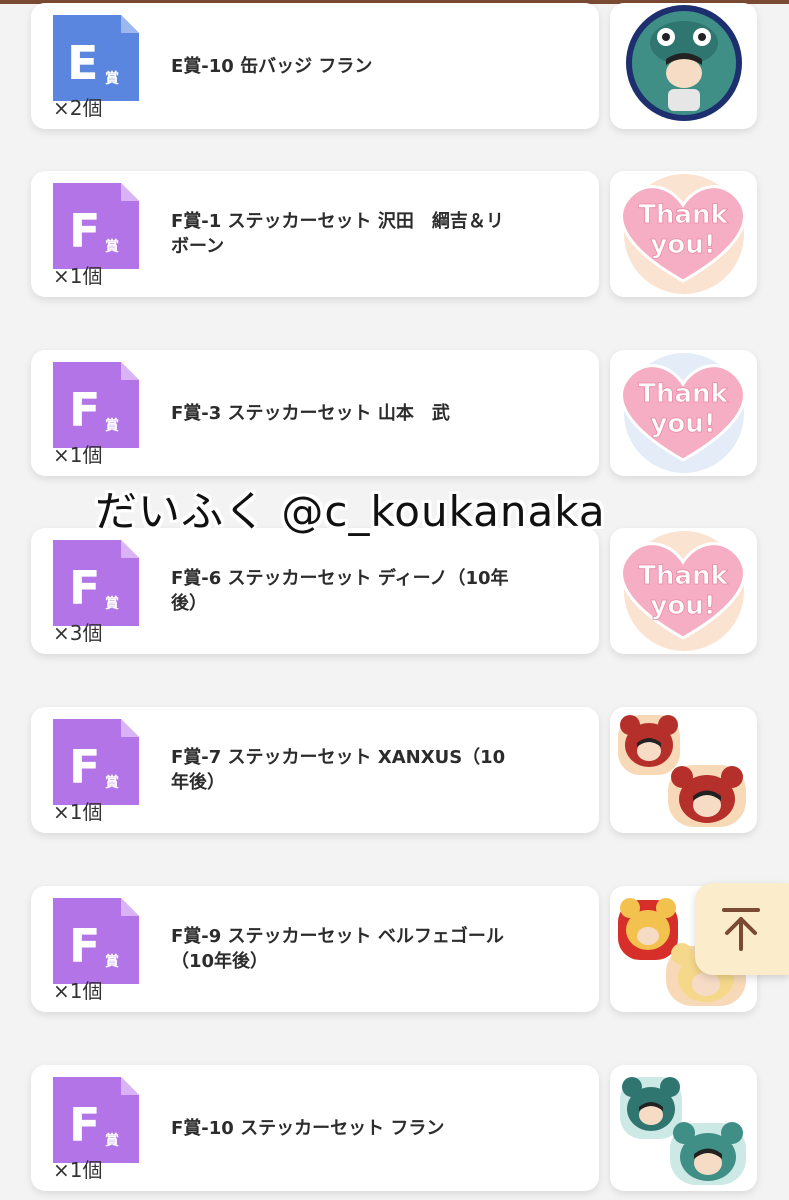  I want to click on prize-item-card: F 賞 ×1個 F賞-7 ステッカーセット XANXUS（10 年後）, so click(315, 770).